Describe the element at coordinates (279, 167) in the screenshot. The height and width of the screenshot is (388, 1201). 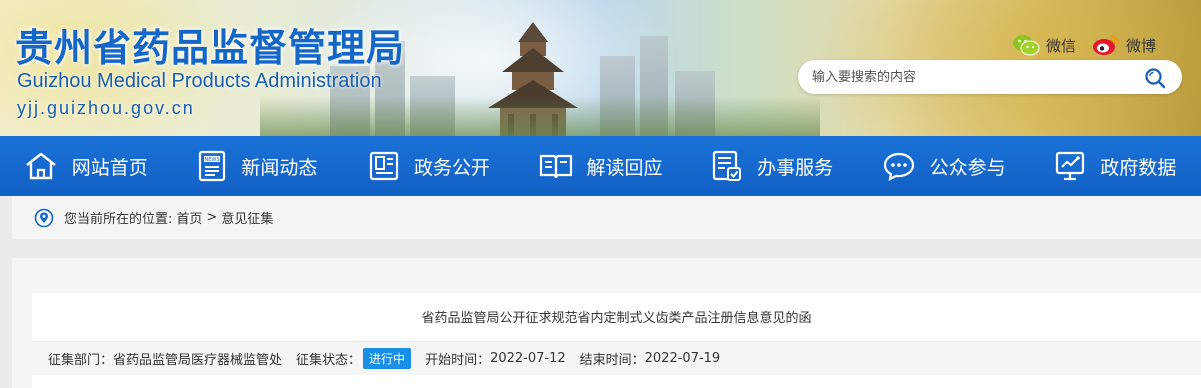
I see `nav-label-news: 新闻动态` at that location.